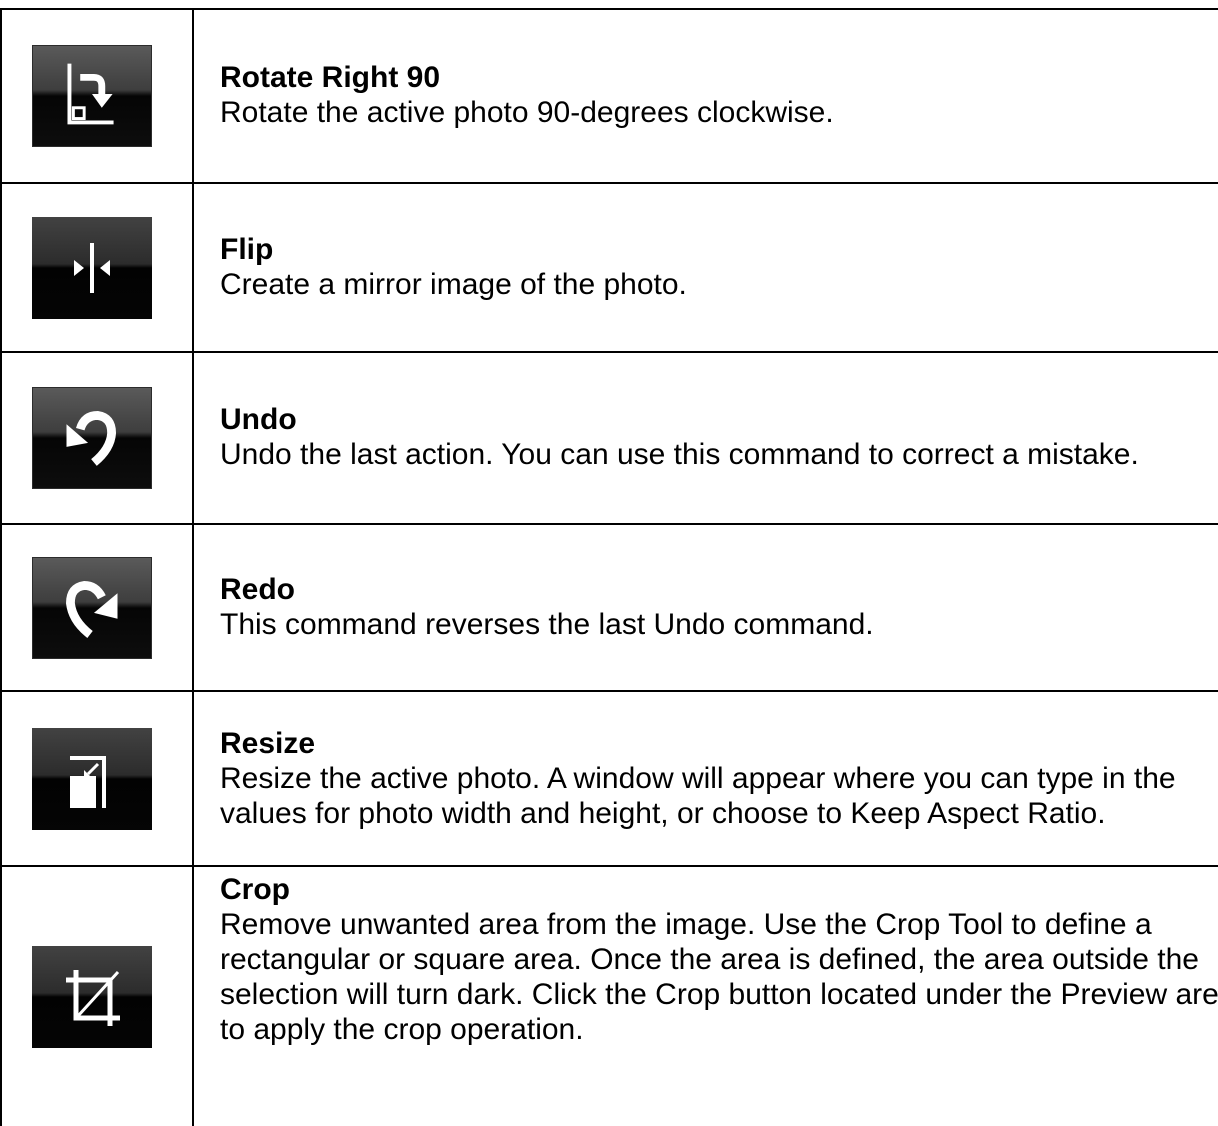  I want to click on flip-button, so click(92, 267).